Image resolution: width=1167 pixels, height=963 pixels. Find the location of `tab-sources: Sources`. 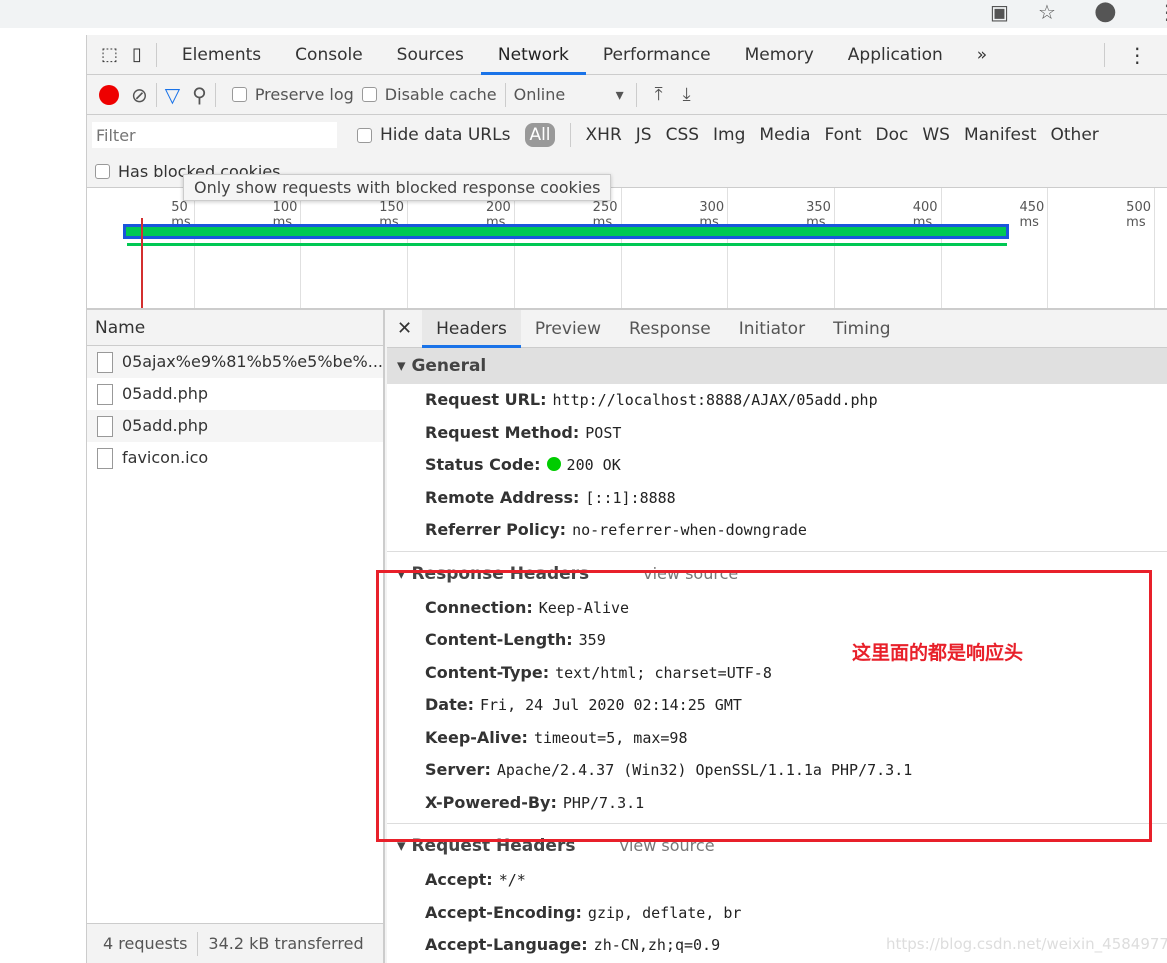

tab-sources: Sources is located at coordinates (430, 55).